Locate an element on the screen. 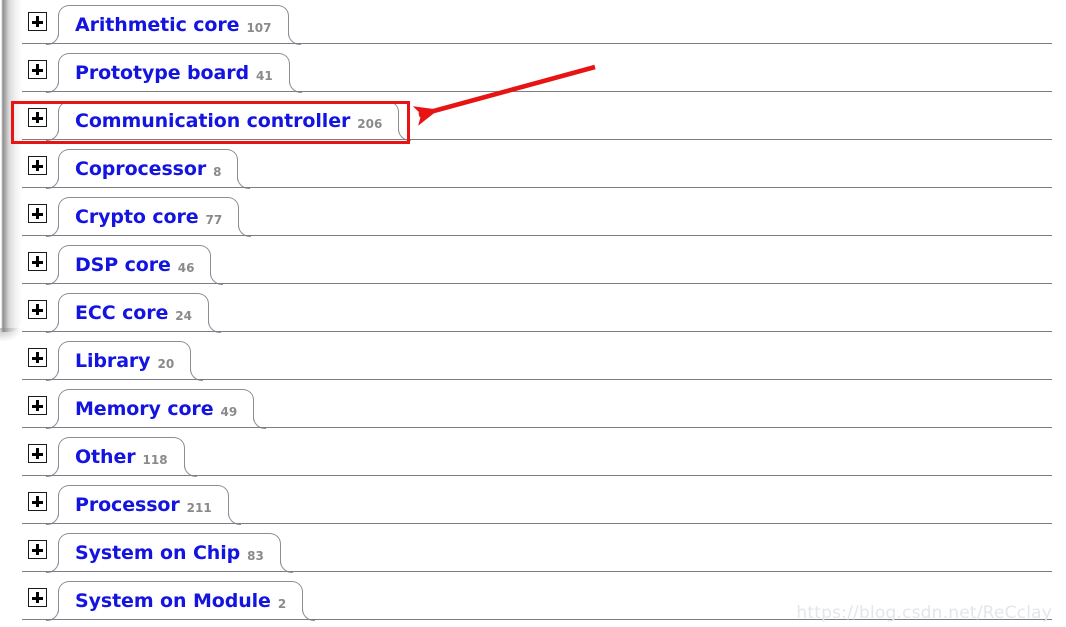  category-row: ECC core 24 is located at coordinates (533, 312).